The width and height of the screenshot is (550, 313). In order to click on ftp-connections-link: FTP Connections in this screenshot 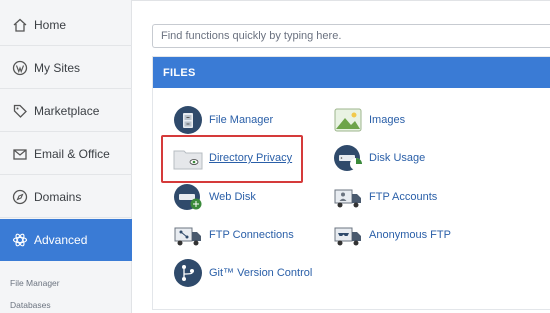, I will do `click(233, 235)`.